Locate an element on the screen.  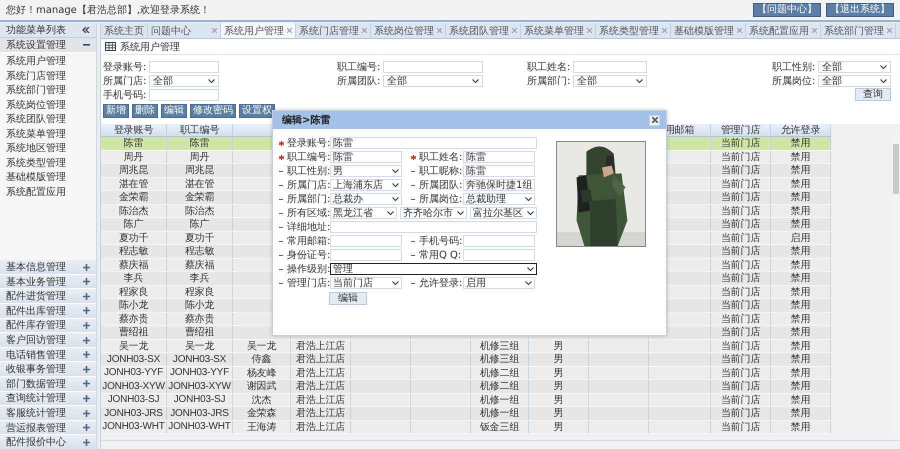
field-label: 允许登录: is located at coordinates (441, 283).